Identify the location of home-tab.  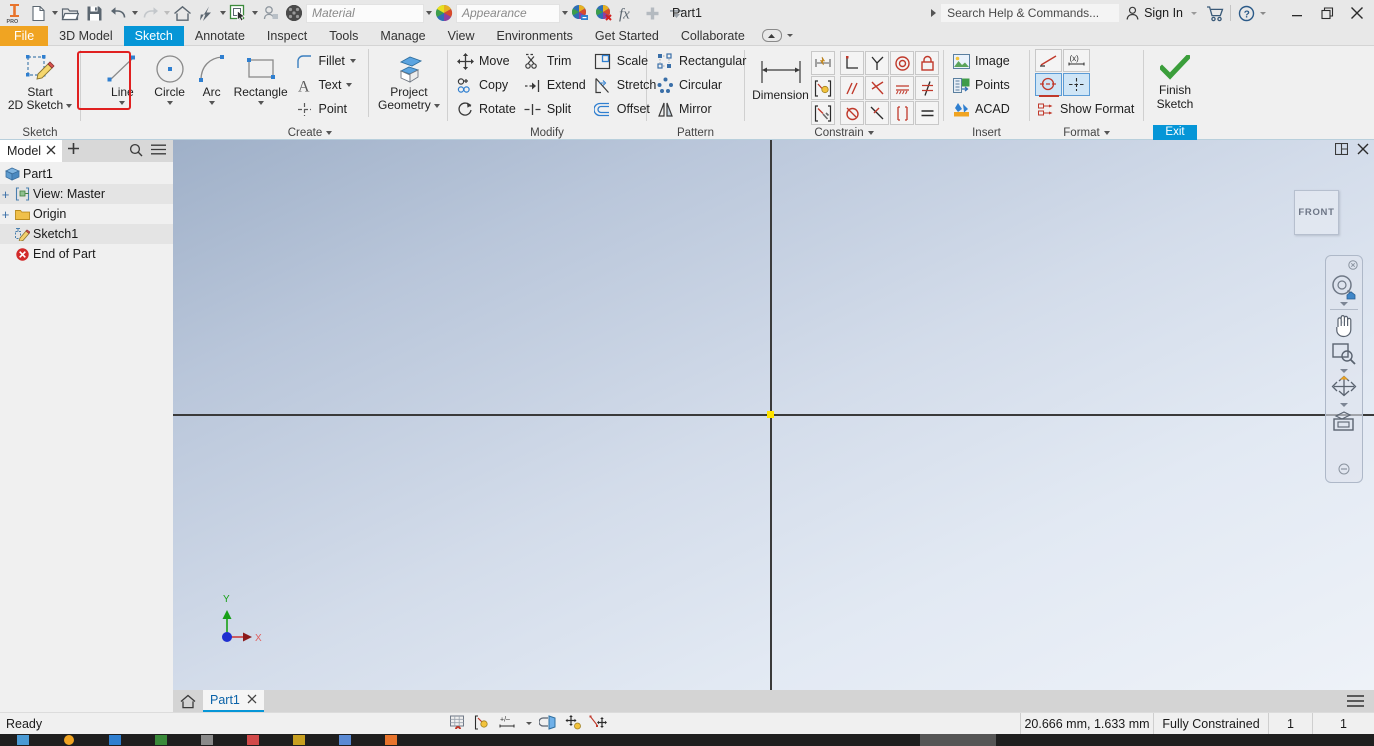
(188, 701).